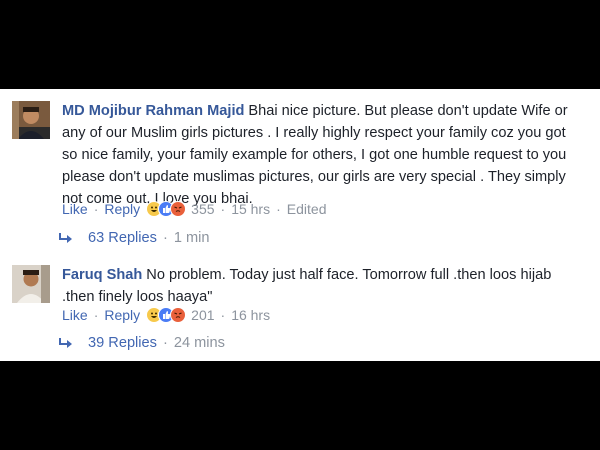 Image resolution: width=600 pixels, height=450 pixels. Describe the element at coordinates (202, 209) in the screenshot. I see `reaction-count: 355` at that location.